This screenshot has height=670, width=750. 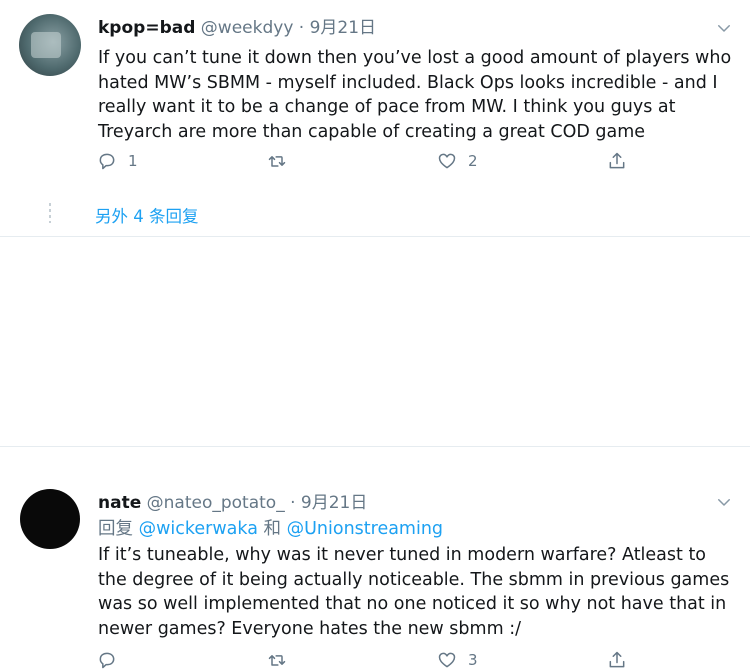 I want to click on user-handle: @weekdyy, so click(x=247, y=28).